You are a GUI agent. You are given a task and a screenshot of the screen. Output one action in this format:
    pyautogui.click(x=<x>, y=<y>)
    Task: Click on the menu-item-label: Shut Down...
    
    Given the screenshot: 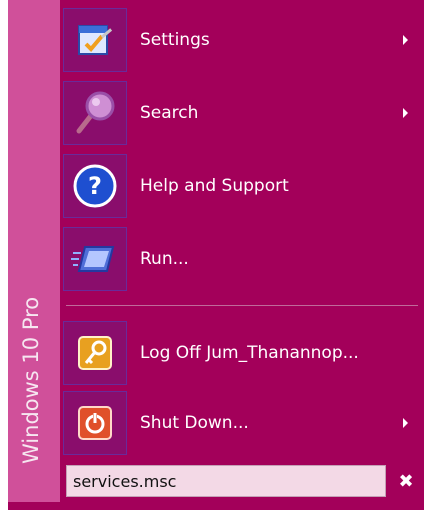 What is the action you would take?
    pyautogui.click(x=194, y=423)
    